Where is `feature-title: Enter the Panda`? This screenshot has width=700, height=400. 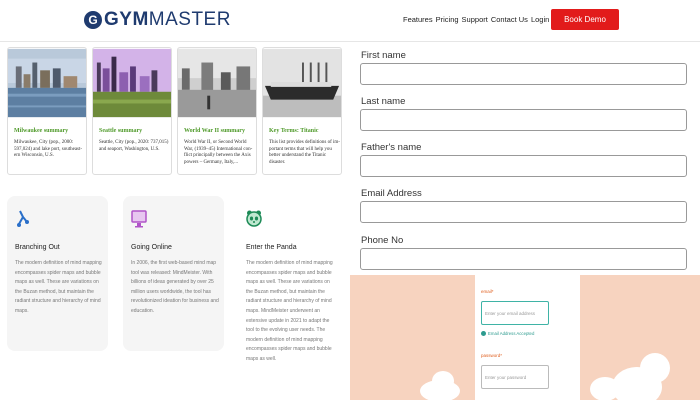 feature-title: Enter the Panda is located at coordinates (271, 247).